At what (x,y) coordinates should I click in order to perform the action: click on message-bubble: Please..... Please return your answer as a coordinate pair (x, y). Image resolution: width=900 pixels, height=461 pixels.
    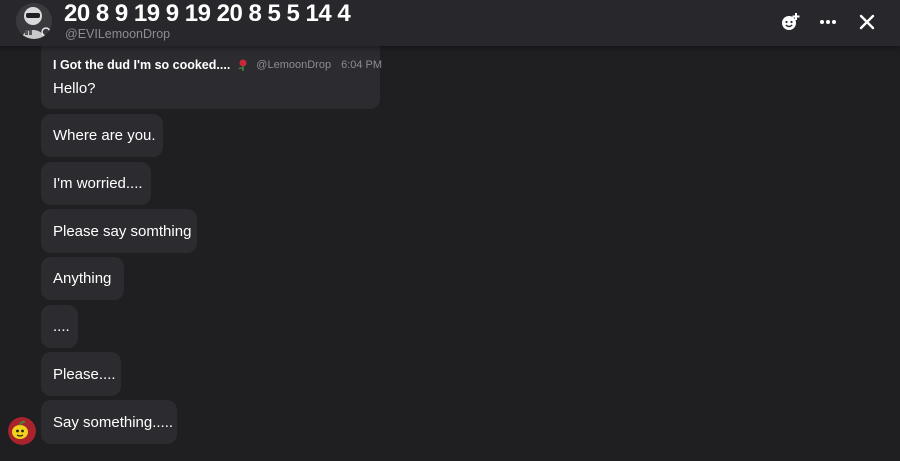
    Looking at the image, I should click on (81, 374).